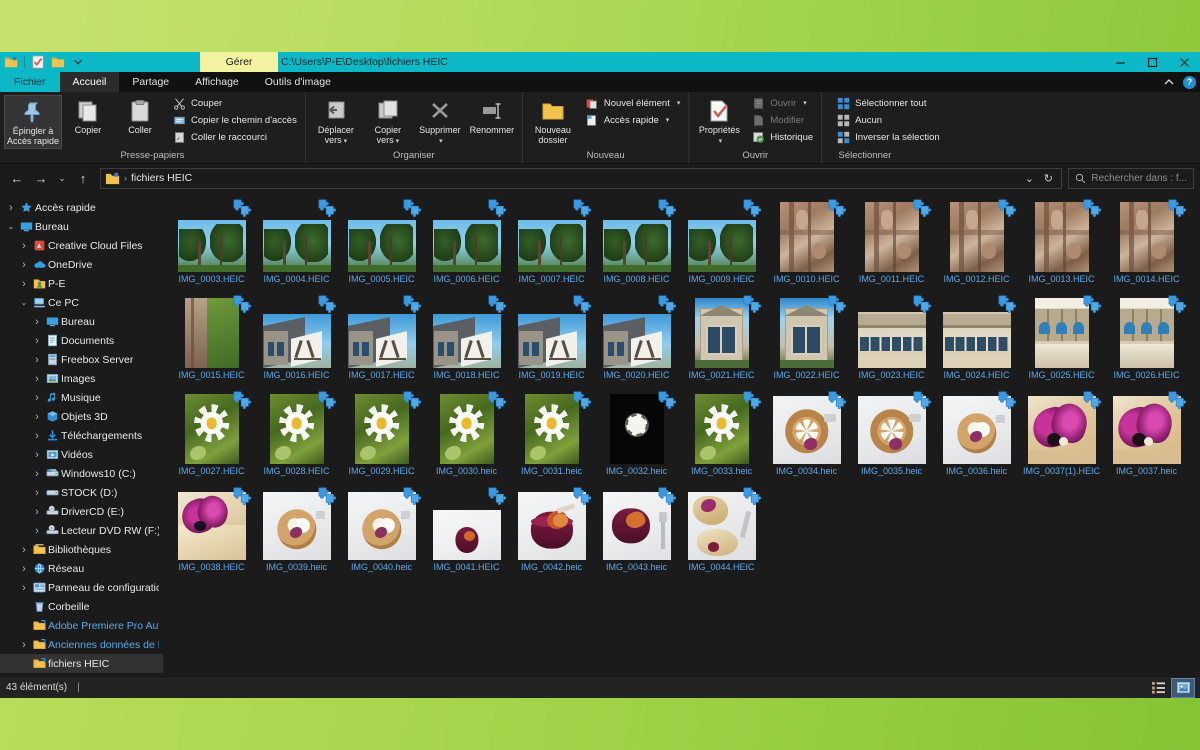 This screenshot has width=1200, height=750. I want to click on selectionner-tout-button: Sélectionner tout, so click(888, 103).